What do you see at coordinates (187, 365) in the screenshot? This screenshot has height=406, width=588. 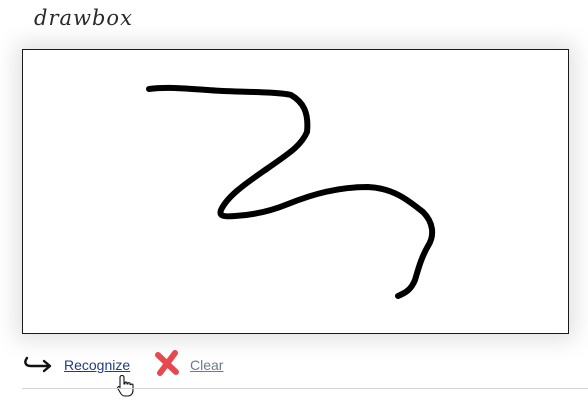 I see `clear-action: Clear` at bounding box center [187, 365].